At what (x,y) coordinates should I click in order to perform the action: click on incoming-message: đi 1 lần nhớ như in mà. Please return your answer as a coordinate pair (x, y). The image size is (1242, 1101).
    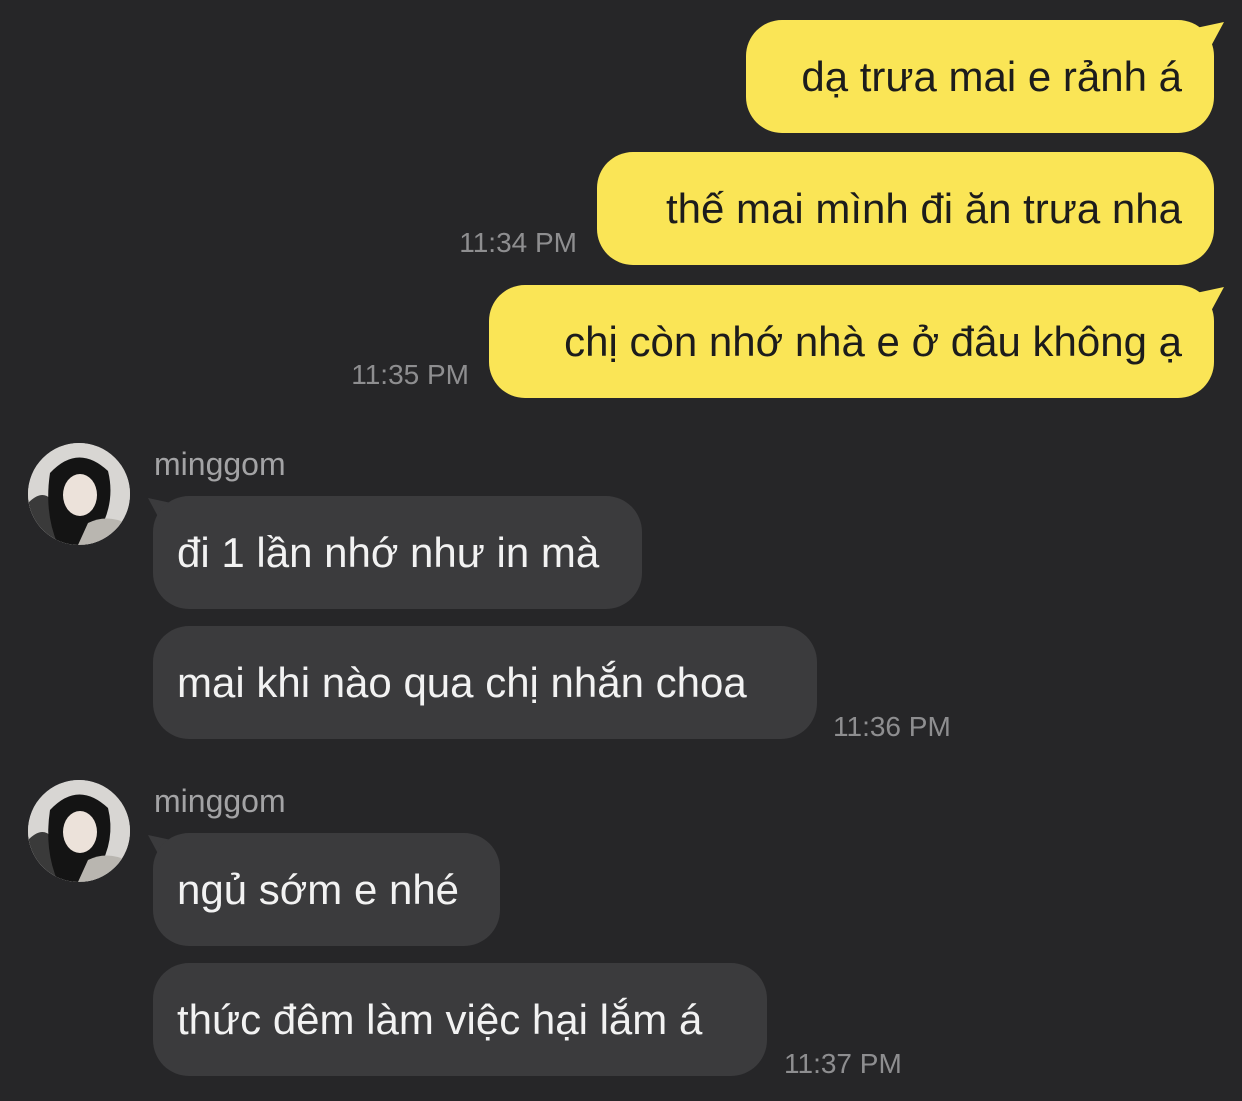
    Looking at the image, I should click on (397, 552).